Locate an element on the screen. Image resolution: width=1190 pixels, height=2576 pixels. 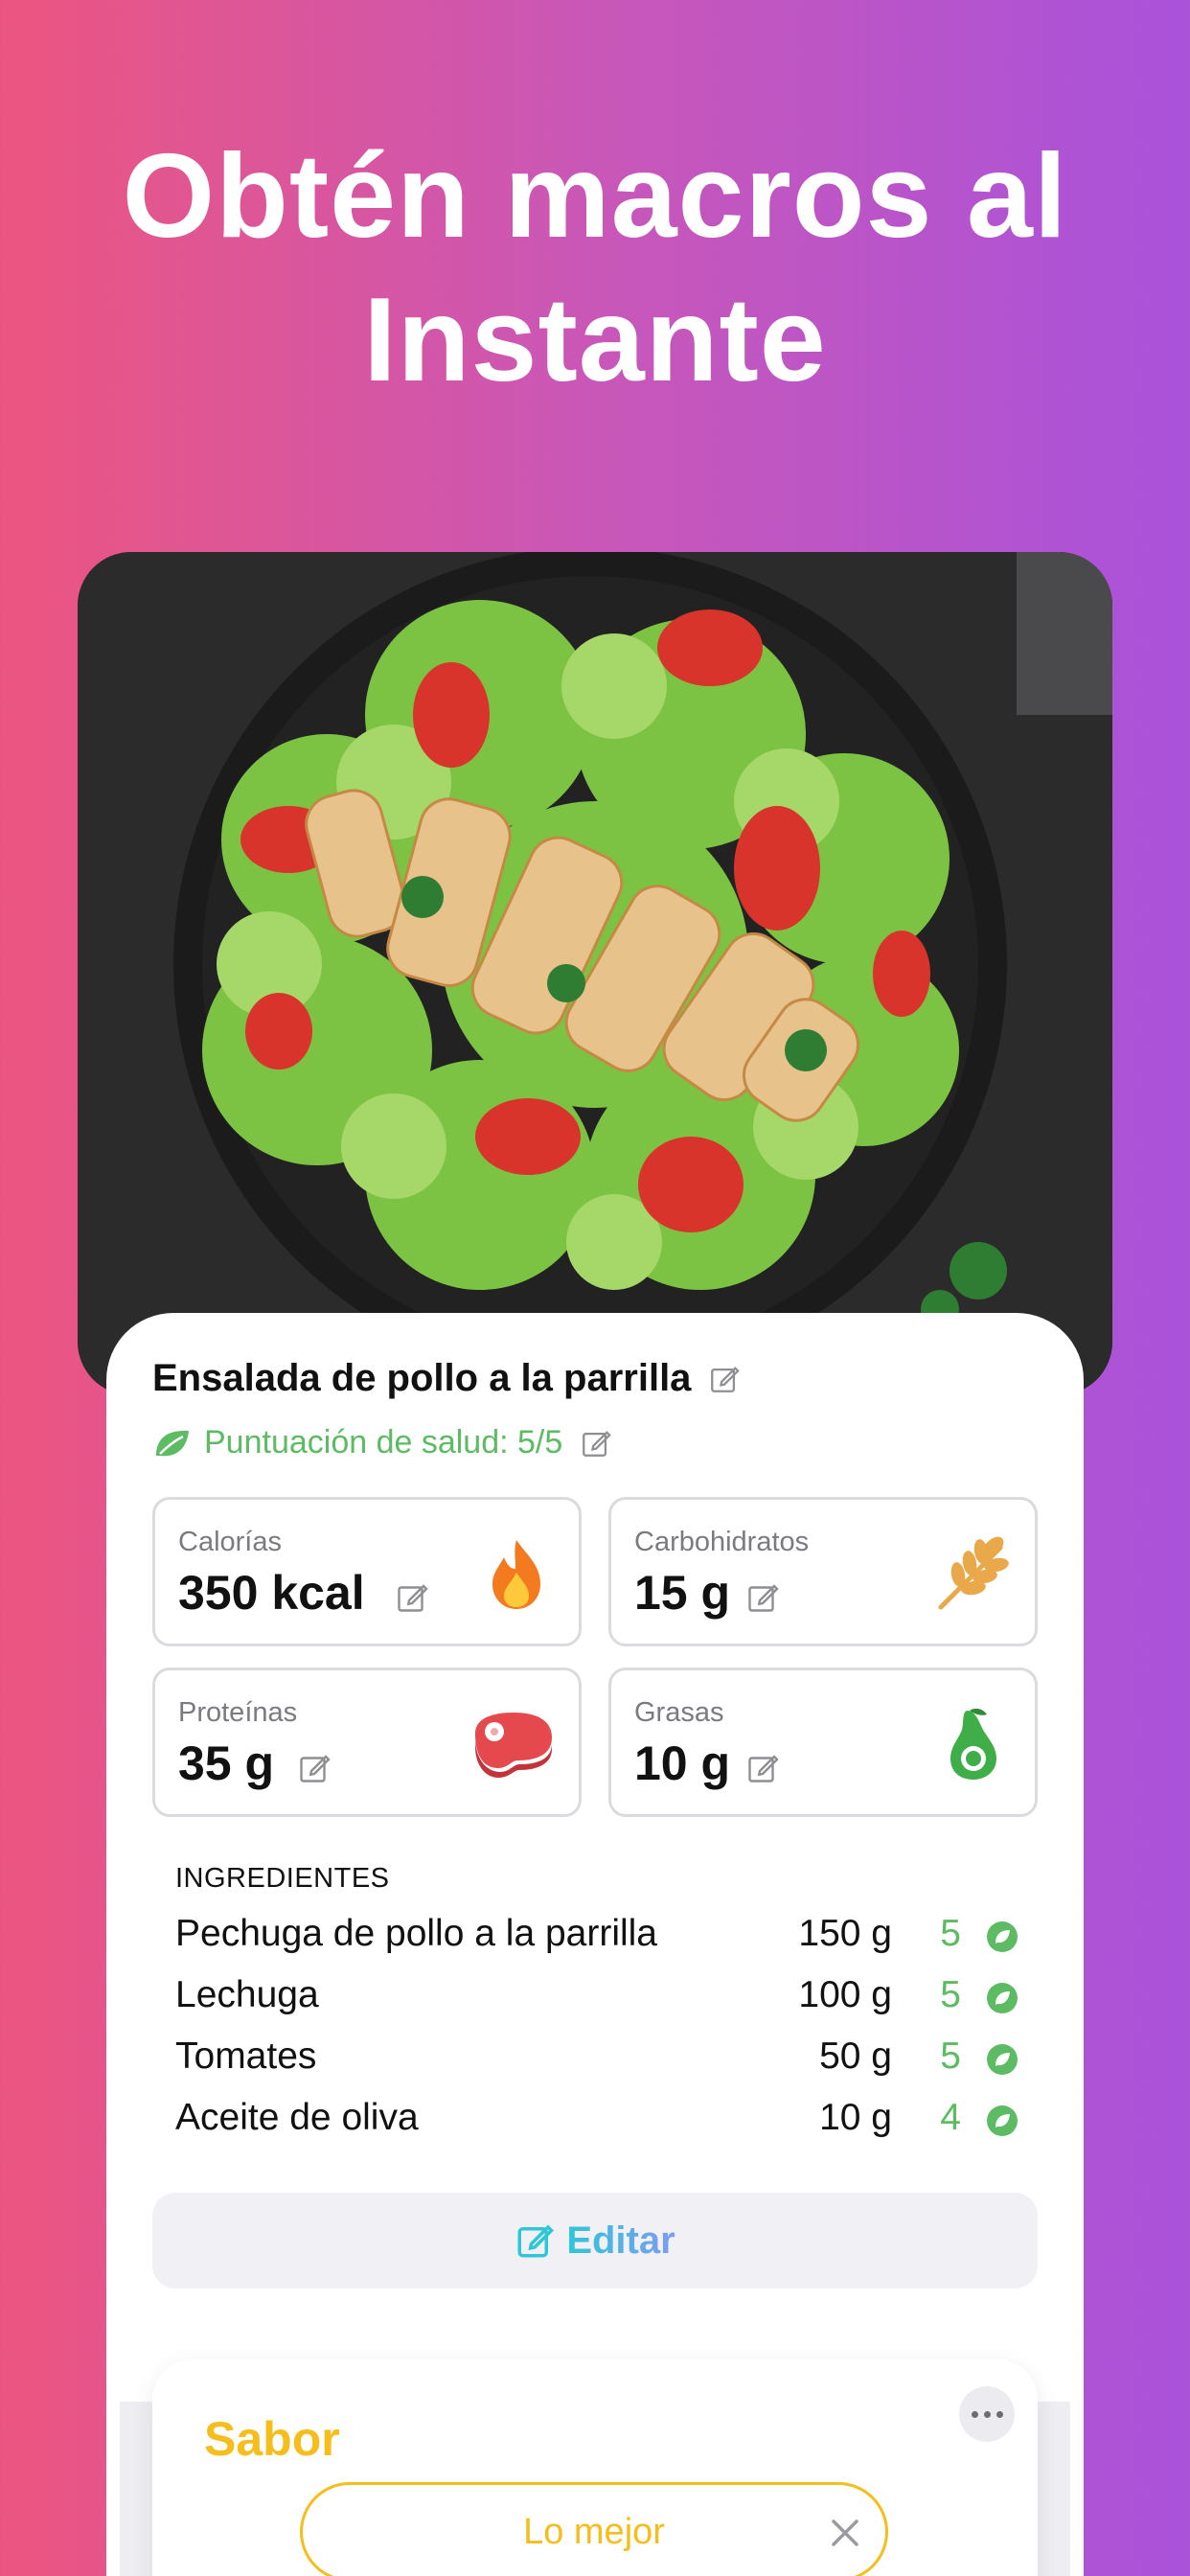
flavor-card: Sabor Lo mejor is located at coordinates (595, 2467).